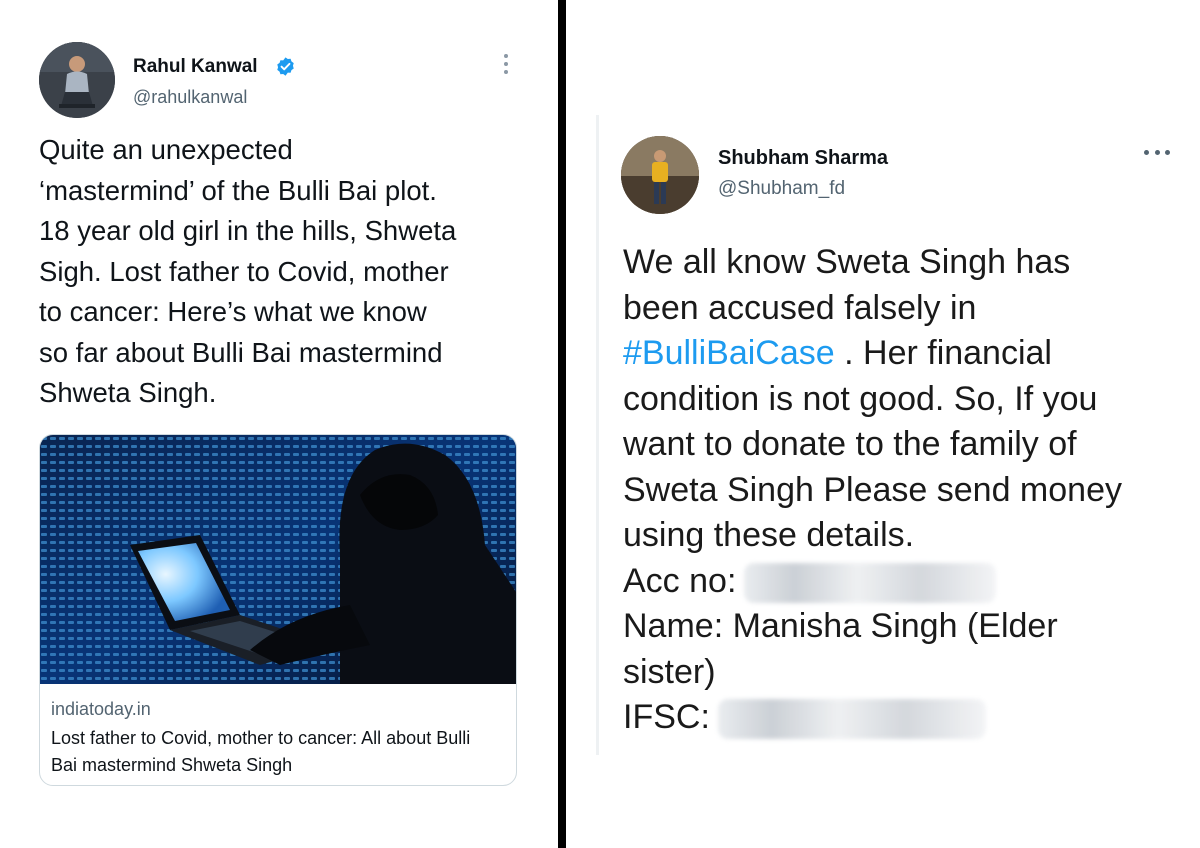 The height and width of the screenshot is (848, 1200). What do you see at coordinates (128, 392) in the screenshot?
I see `tweet-text-line: Shweta Singh.` at bounding box center [128, 392].